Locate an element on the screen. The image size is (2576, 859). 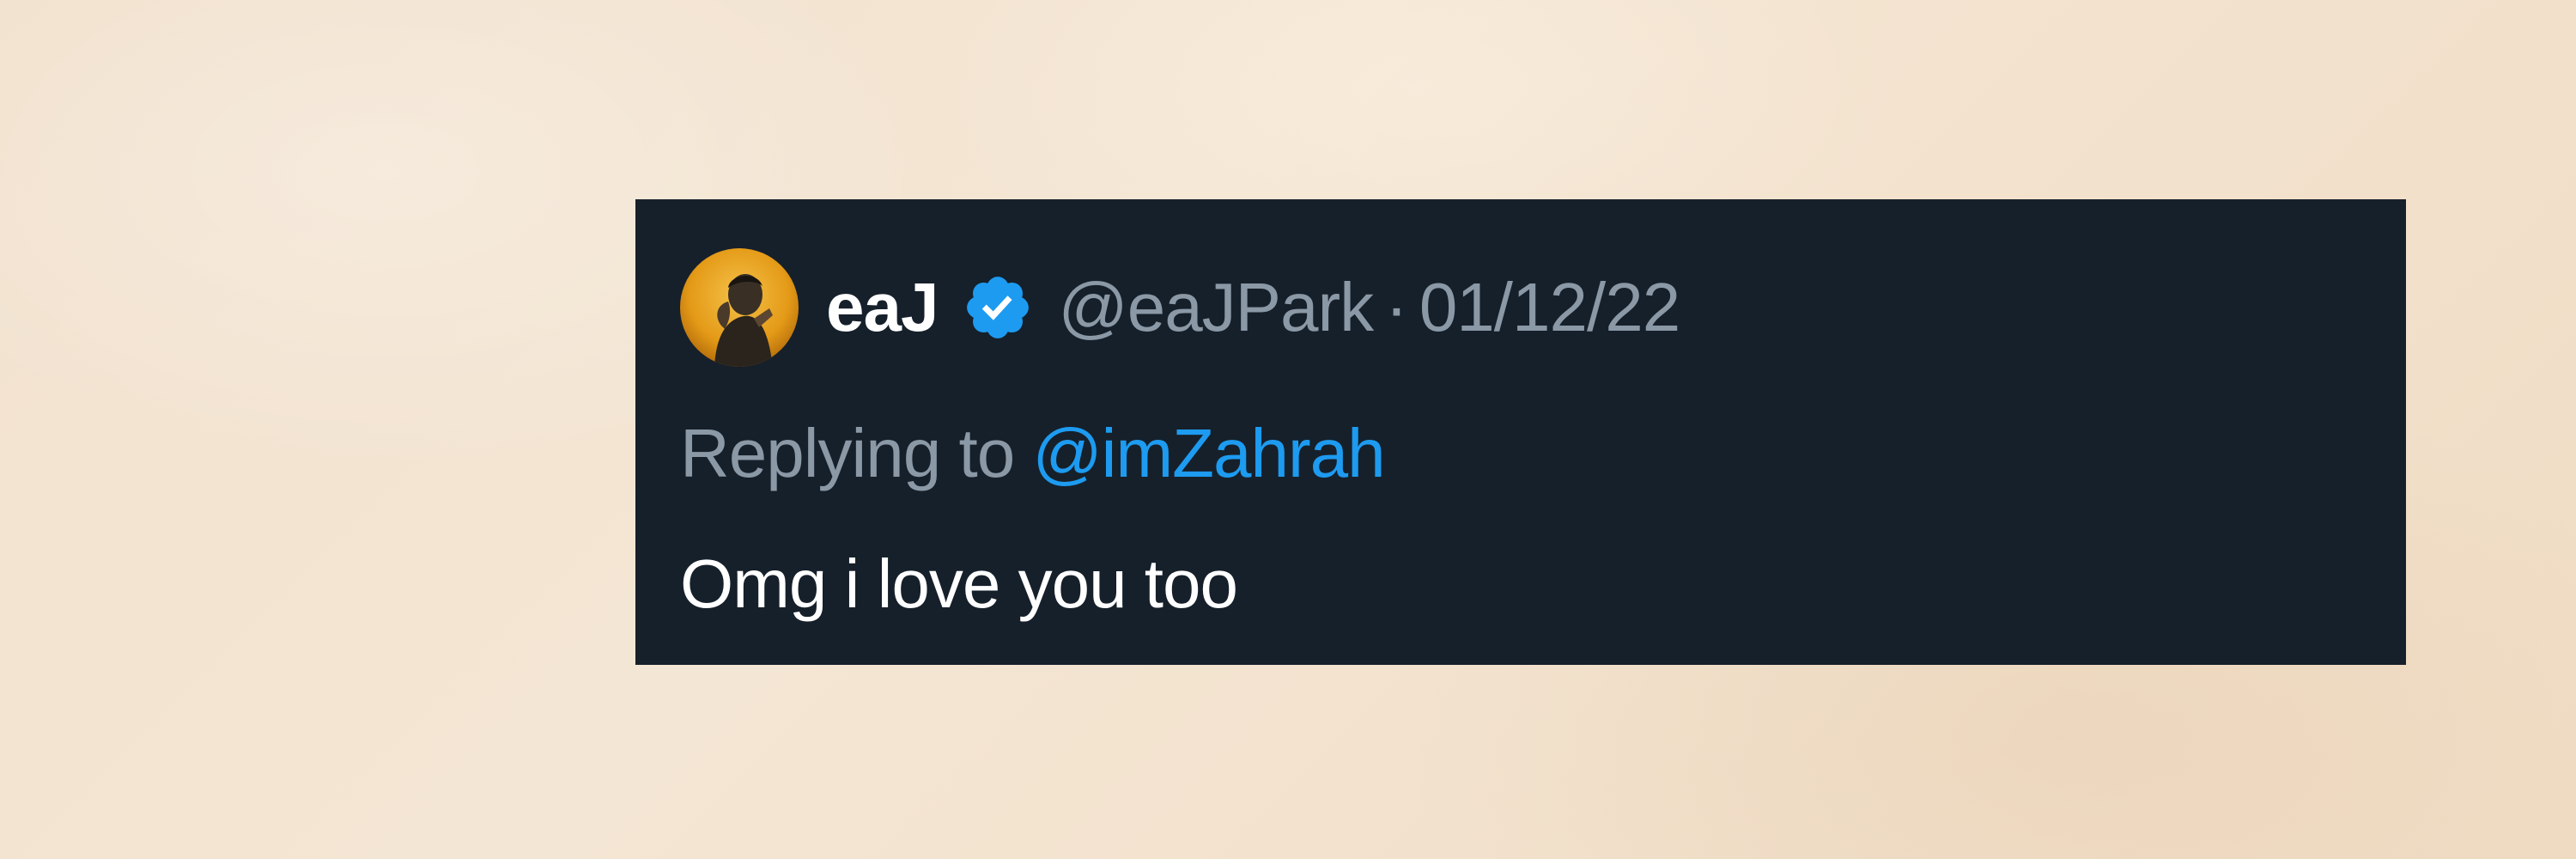
verified-badge-icon is located at coordinates (998, 308).